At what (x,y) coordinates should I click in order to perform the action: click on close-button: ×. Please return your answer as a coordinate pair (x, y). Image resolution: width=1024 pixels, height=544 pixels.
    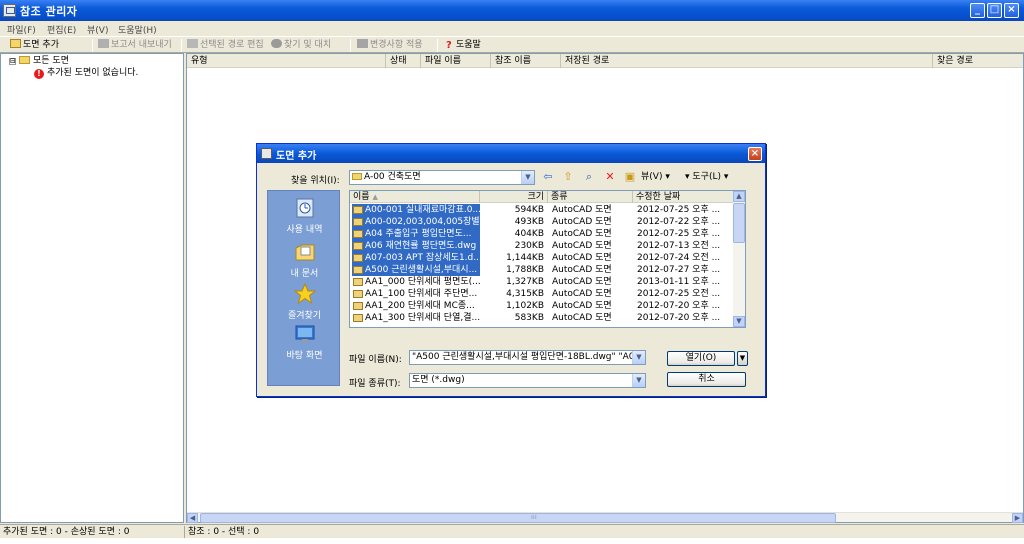
    Looking at the image, I should click on (1011, 10).